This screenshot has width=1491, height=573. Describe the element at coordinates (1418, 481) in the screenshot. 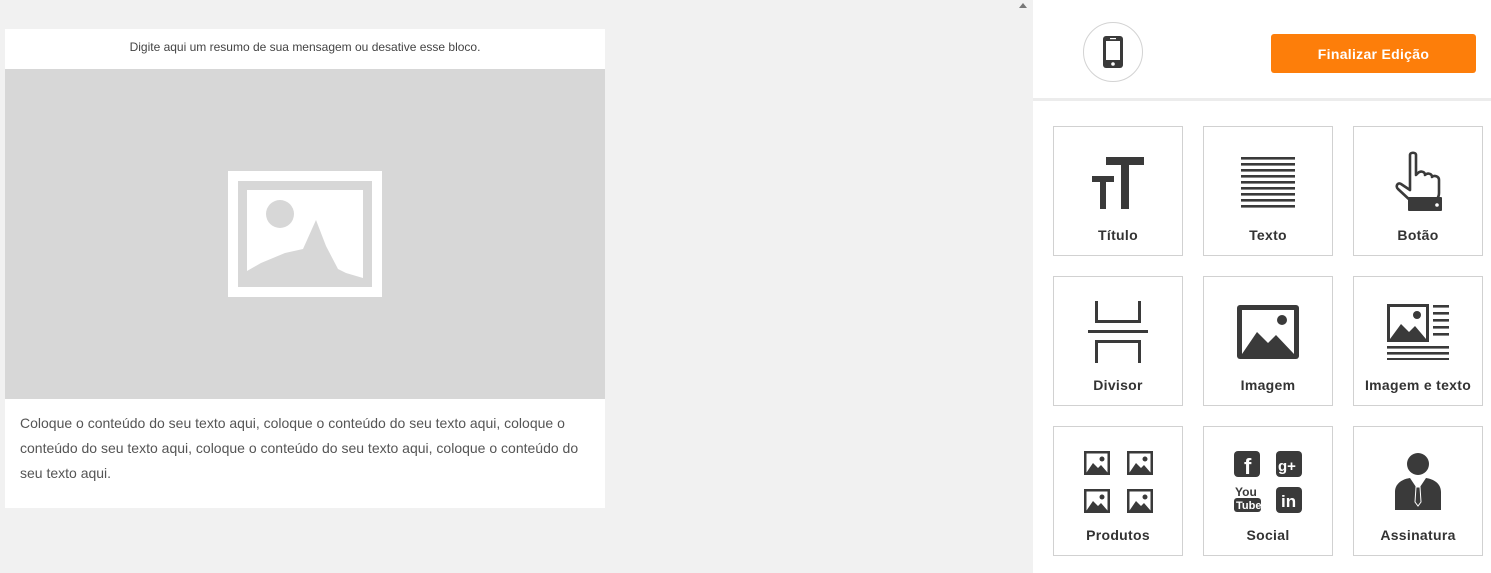

I see `person-signature-icon` at that location.